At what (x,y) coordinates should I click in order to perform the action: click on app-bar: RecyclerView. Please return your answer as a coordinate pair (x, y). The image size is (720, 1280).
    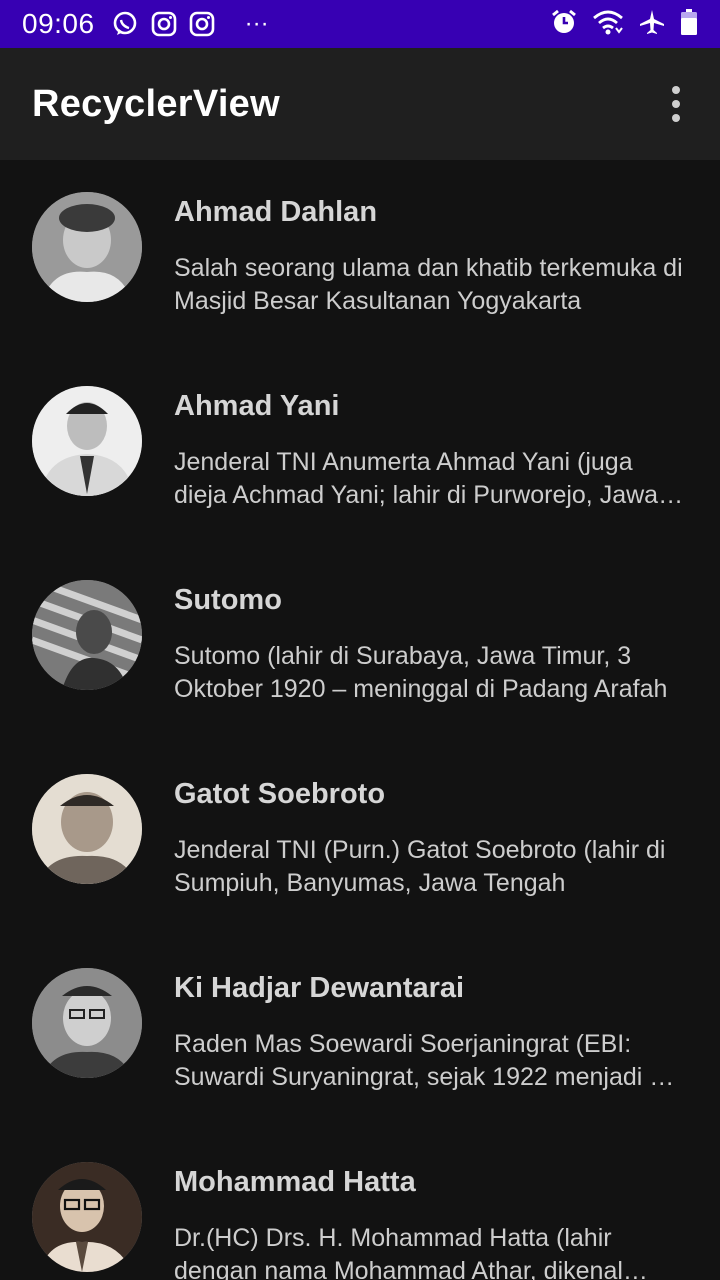
    Looking at the image, I should click on (360, 104).